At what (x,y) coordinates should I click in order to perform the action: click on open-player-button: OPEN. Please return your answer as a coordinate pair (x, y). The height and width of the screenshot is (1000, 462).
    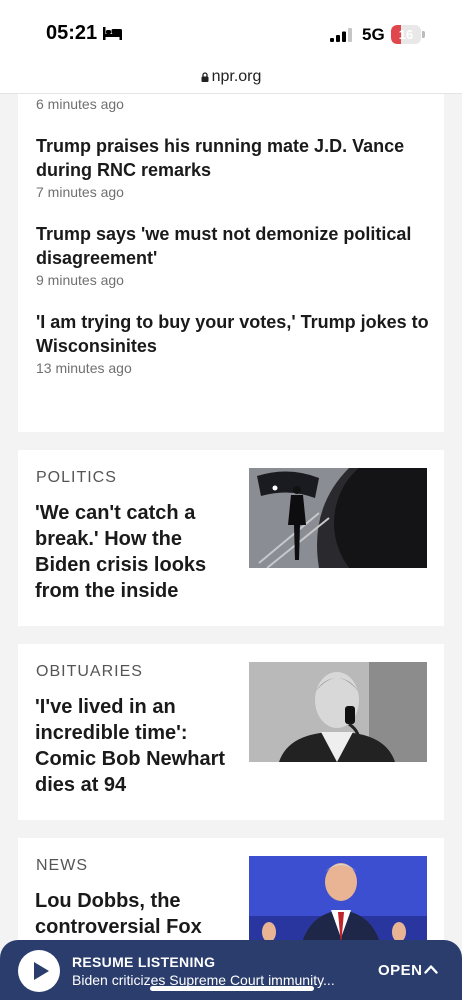
    Looking at the image, I should click on (400, 970).